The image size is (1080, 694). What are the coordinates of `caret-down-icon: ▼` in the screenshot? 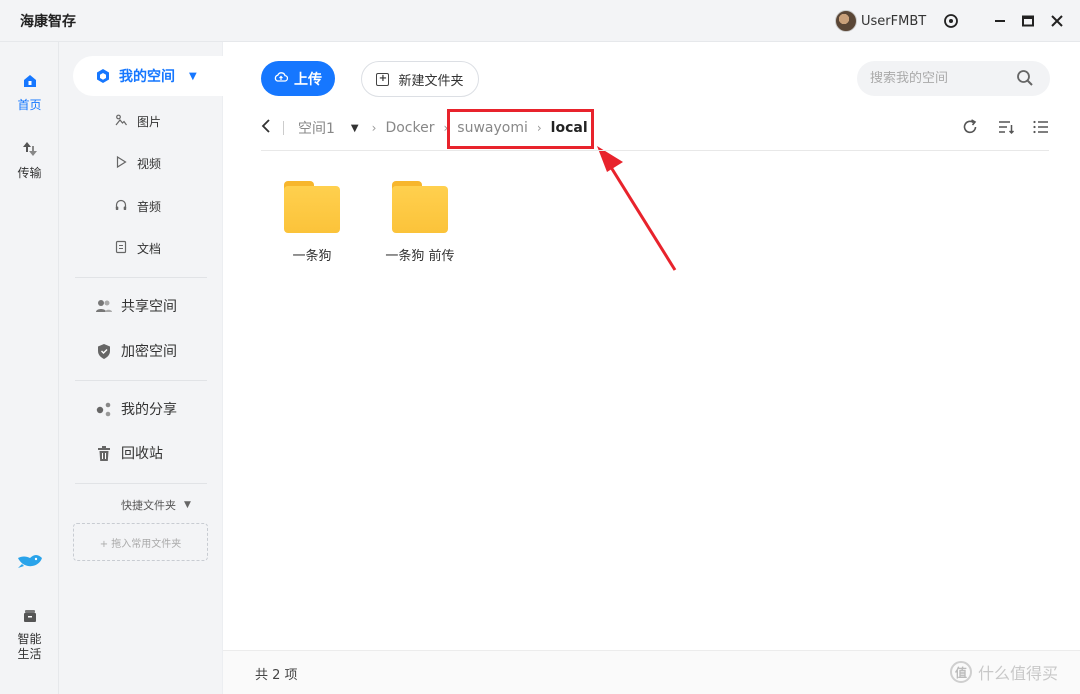 It's located at (355, 128).